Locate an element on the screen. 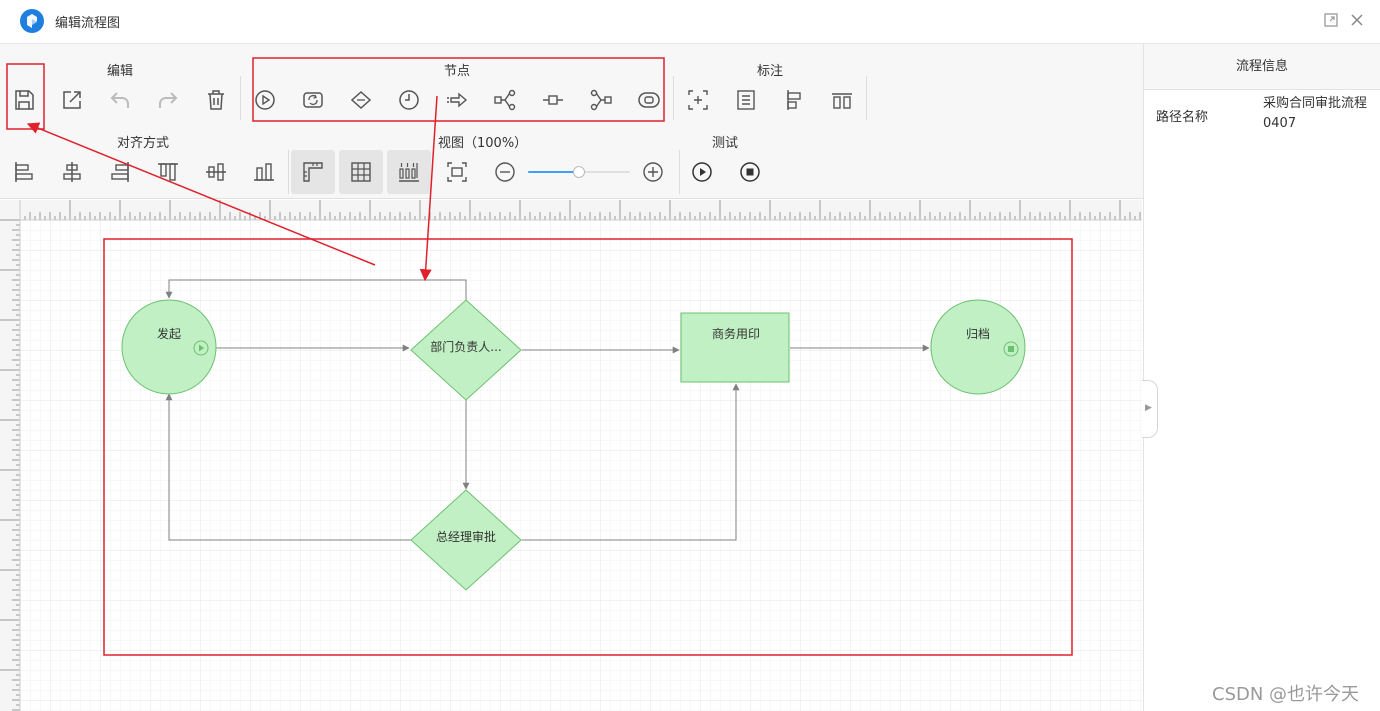 This screenshot has height=711, width=1380. start-node-icon is located at coordinates (265, 100).